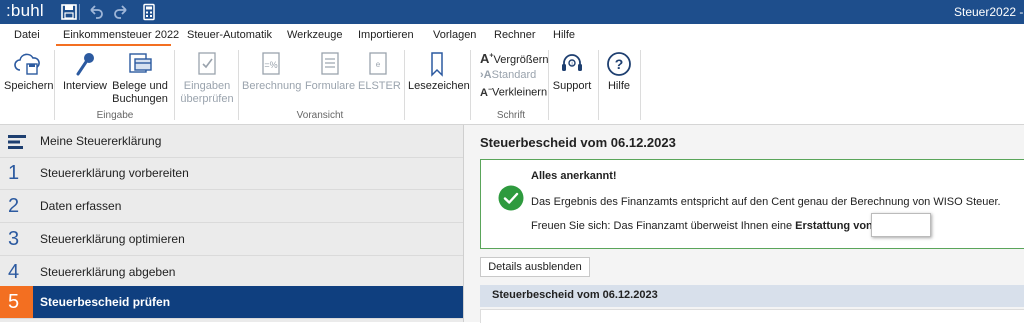  Describe the element at coordinates (752, 316) in the screenshot. I see `section-body` at that location.